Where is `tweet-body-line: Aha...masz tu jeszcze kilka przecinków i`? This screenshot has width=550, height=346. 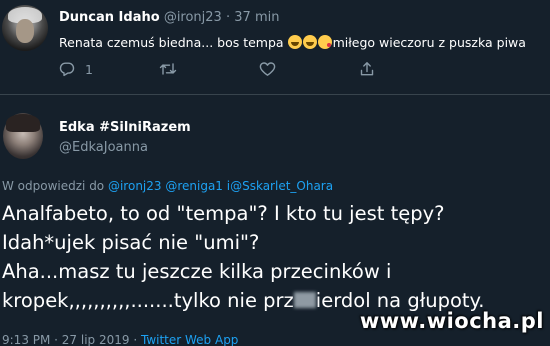
tweet-body-line: Aha...masz tu jeszcze kilka przecinków i is located at coordinates (197, 271).